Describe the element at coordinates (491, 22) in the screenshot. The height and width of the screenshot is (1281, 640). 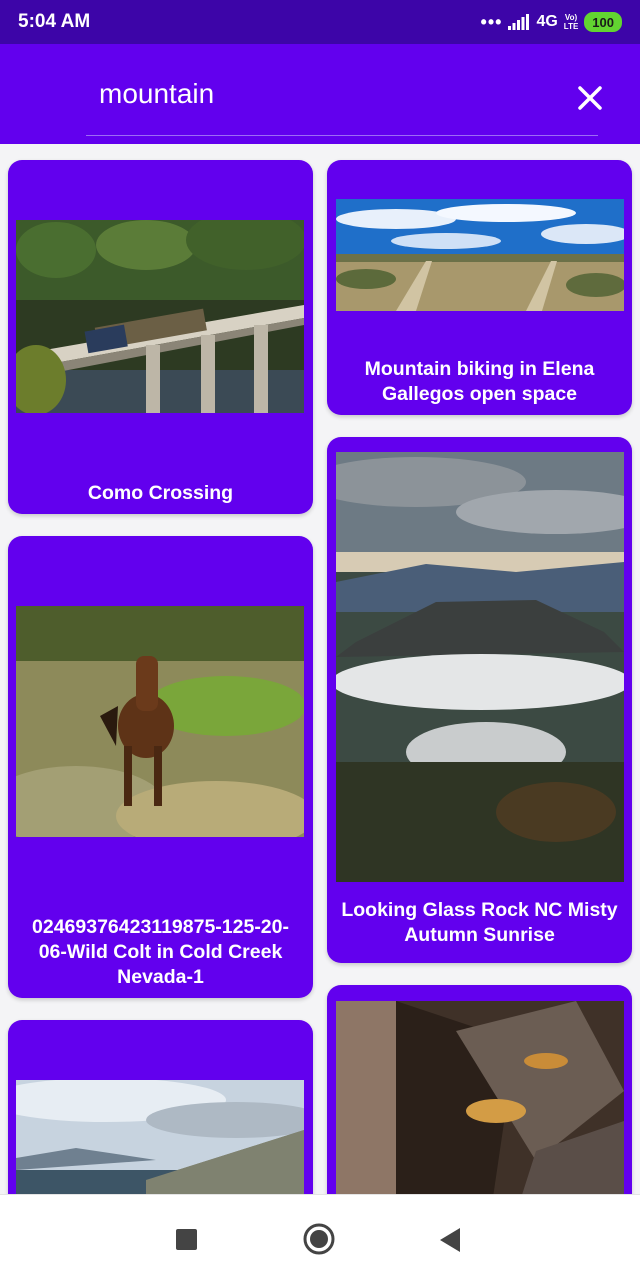
I see `notification-dots: •••` at that location.